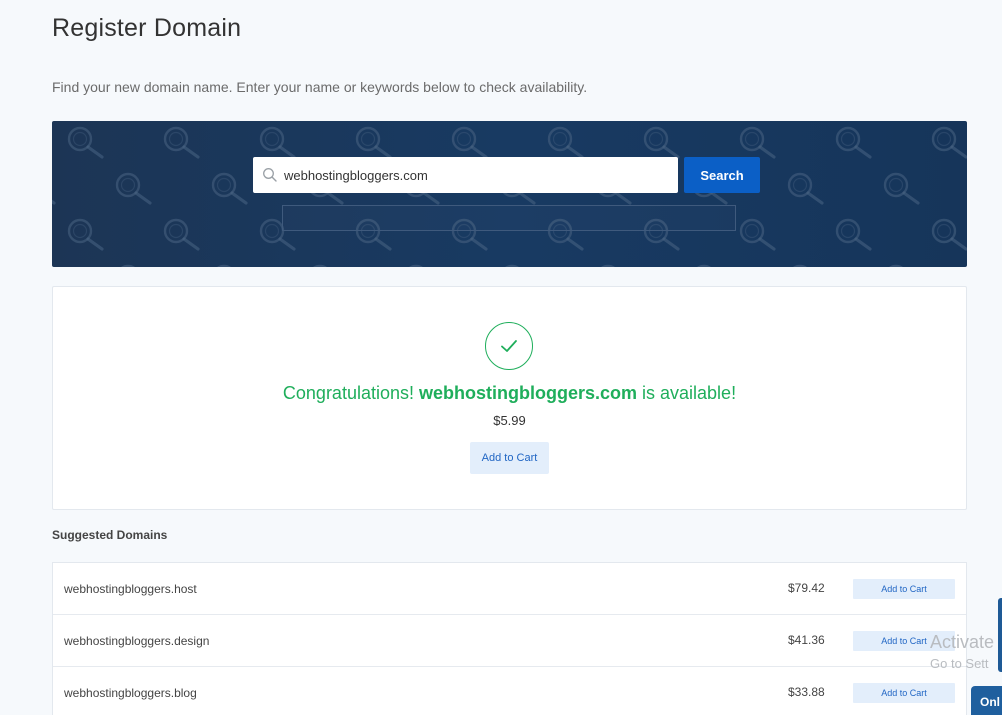 The image size is (1002, 715). I want to click on activate-line-1: Activate, so click(962, 642).